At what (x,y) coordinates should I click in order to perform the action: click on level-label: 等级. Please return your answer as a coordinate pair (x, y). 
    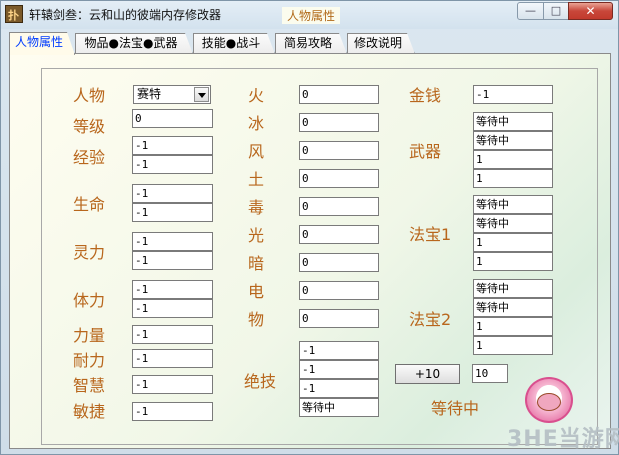
    Looking at the image, I should click on (89, 126).